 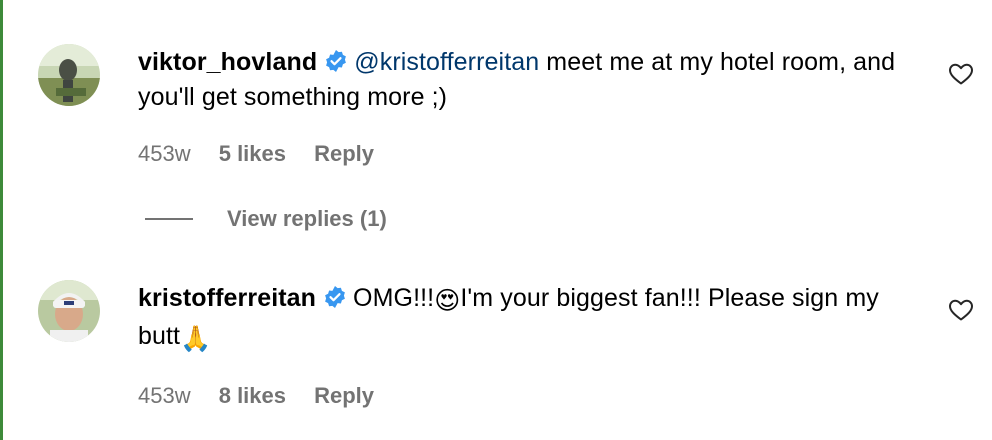 I want to click on comment-message-start: OMG!!!, so click(x=394, y=298).